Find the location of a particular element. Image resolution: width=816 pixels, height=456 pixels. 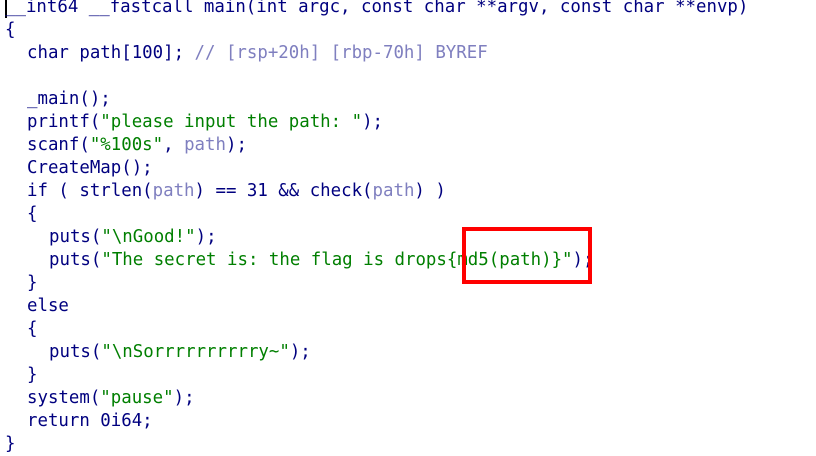

code-line-scanf: scanf("%100s", path); is located at coordinates (410, 145).